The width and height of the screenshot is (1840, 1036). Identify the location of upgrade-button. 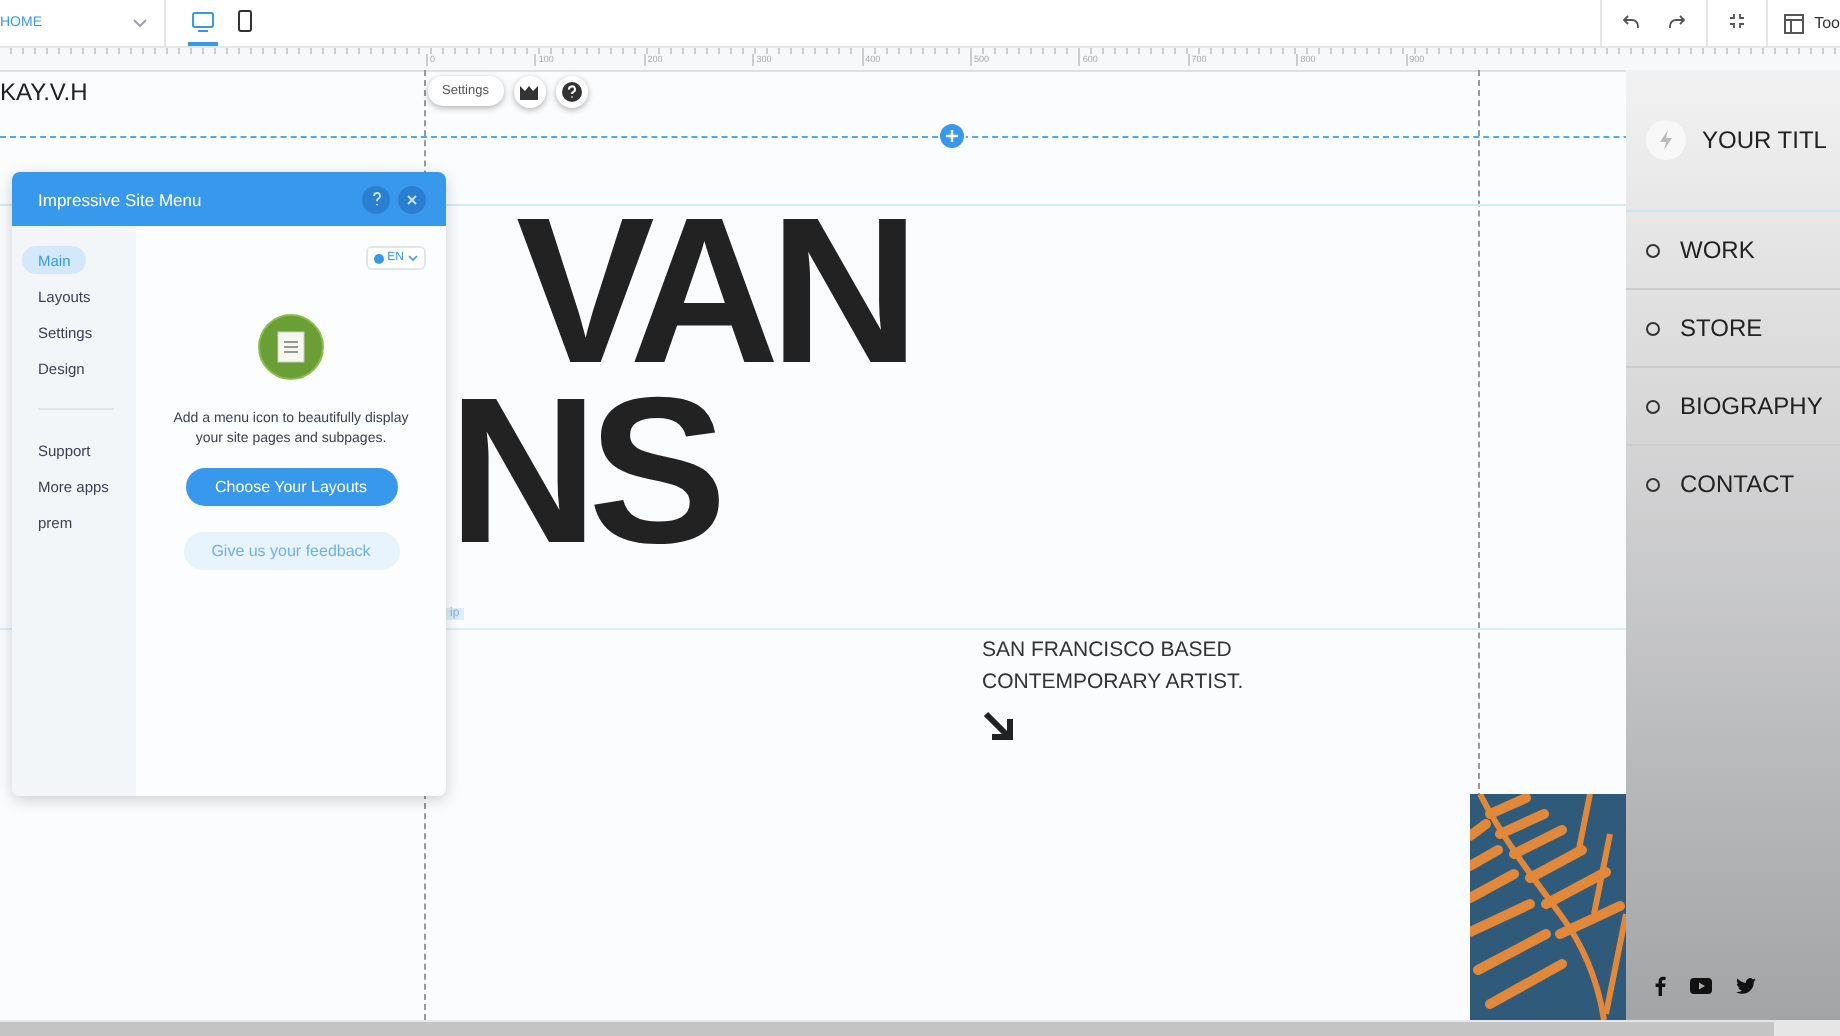
(529, 92).